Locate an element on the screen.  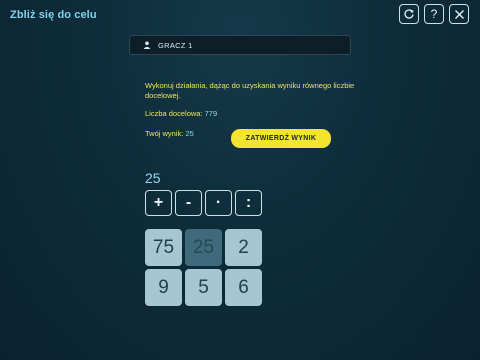
subtract-button: - is located at coordinates (188, 203).